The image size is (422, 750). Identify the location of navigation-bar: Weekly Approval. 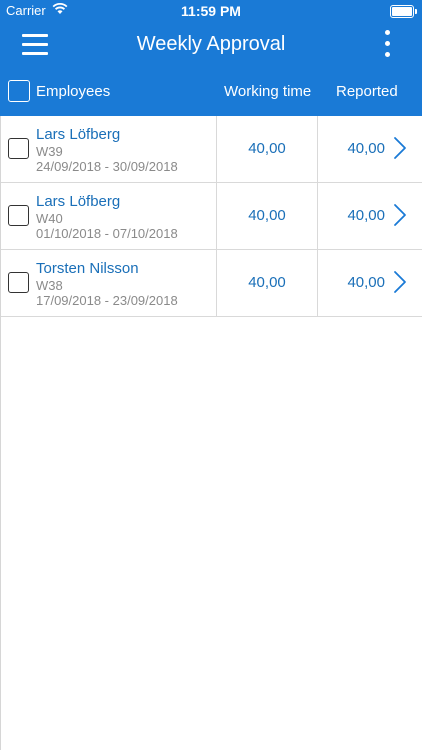
(211, 45).